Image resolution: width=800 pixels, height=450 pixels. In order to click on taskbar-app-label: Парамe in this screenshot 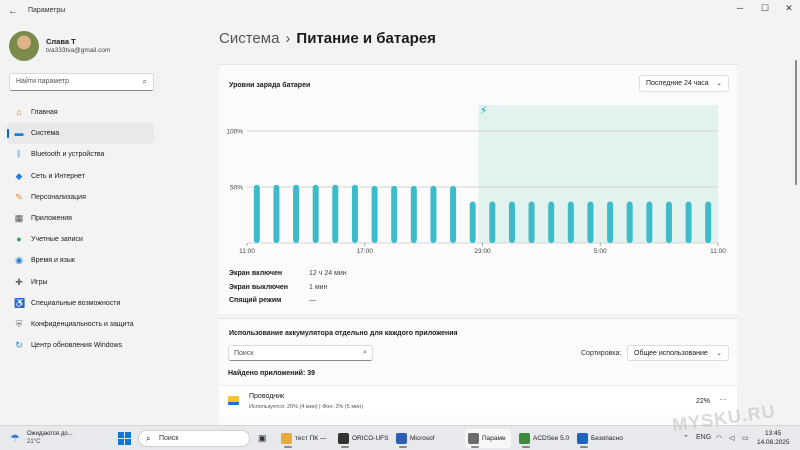, I will do `click(494, 438)`.